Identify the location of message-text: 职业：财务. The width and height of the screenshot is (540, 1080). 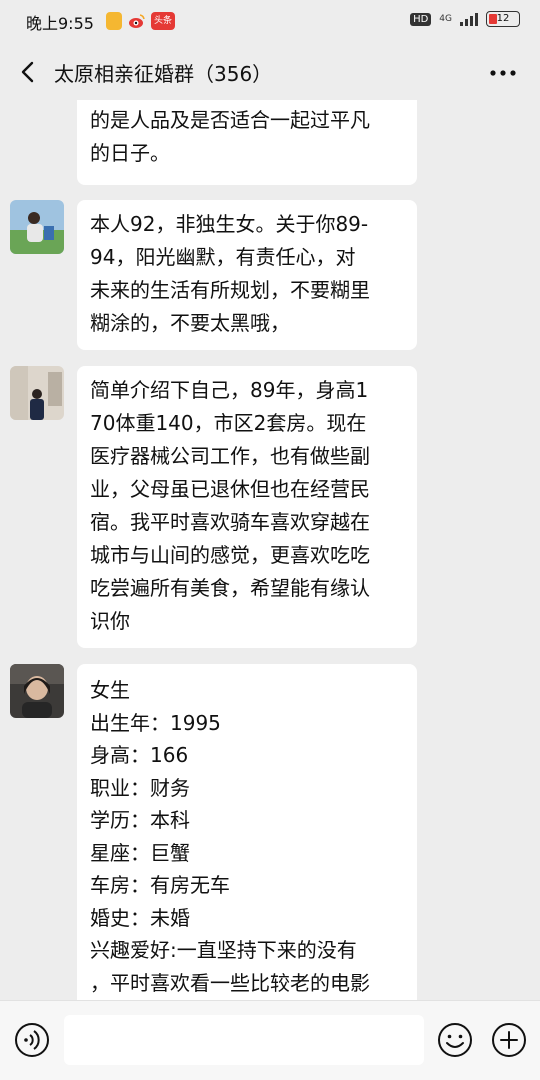
(140, 787).